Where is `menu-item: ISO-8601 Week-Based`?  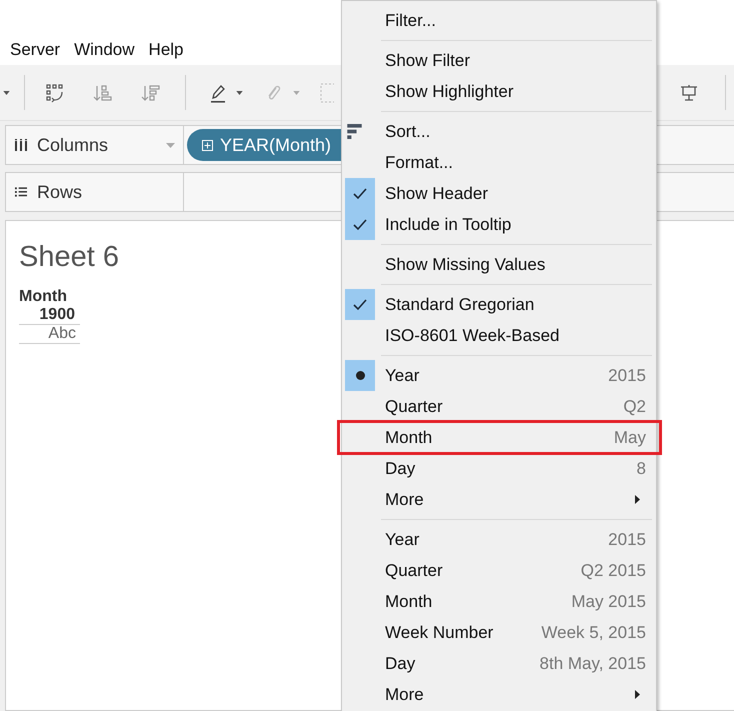
menu-item: ISO-8601 Week-Based is located at coordinates (499, 335).